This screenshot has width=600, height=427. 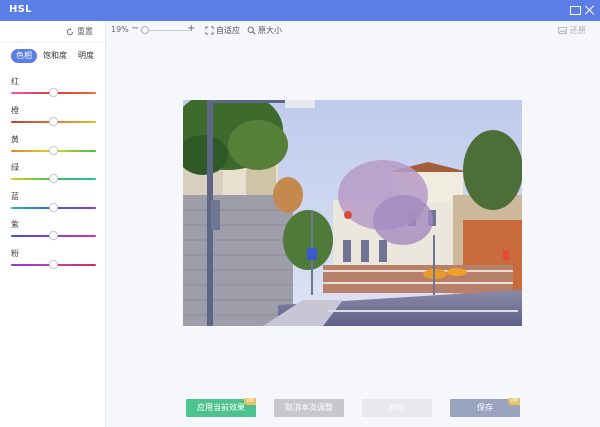 I want to click on slider-blue: 蓝, so click(x=54, y=202).